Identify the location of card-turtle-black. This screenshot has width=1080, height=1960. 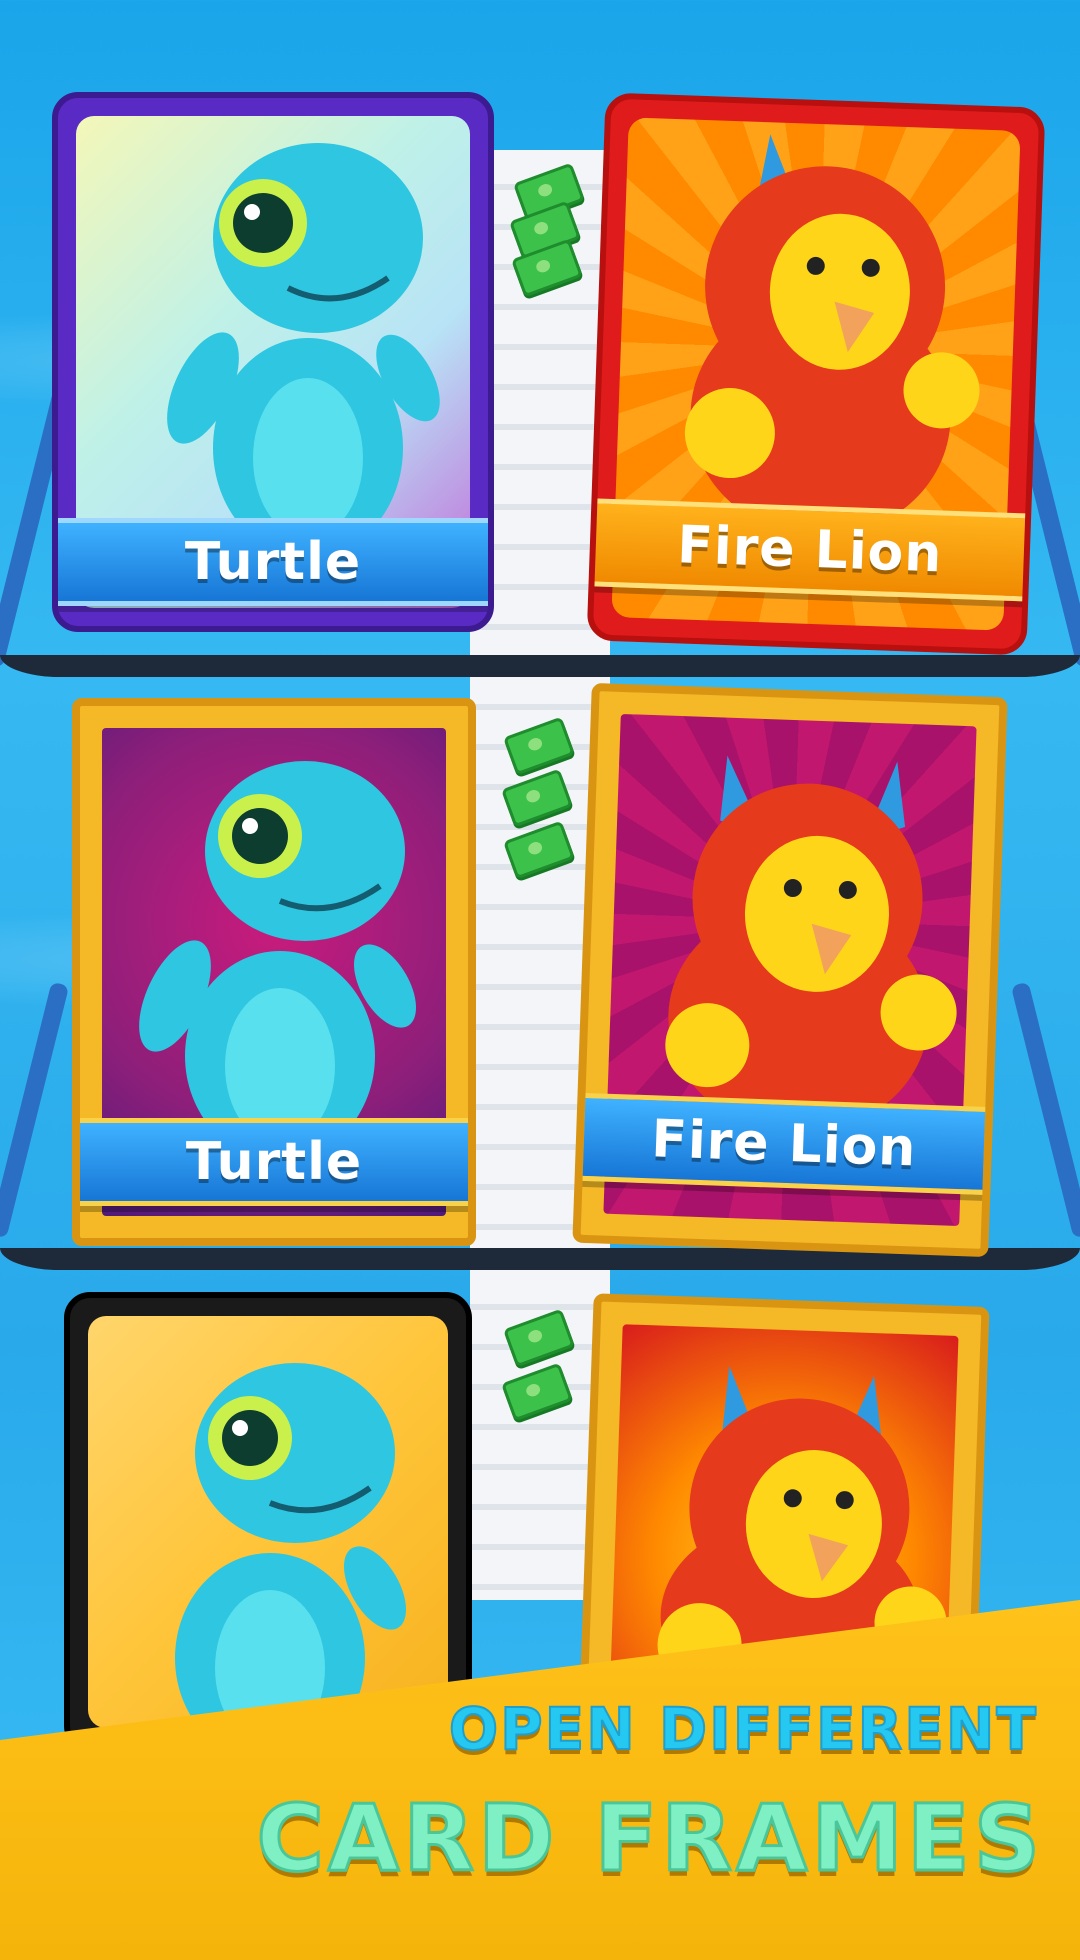
(268, 1522).